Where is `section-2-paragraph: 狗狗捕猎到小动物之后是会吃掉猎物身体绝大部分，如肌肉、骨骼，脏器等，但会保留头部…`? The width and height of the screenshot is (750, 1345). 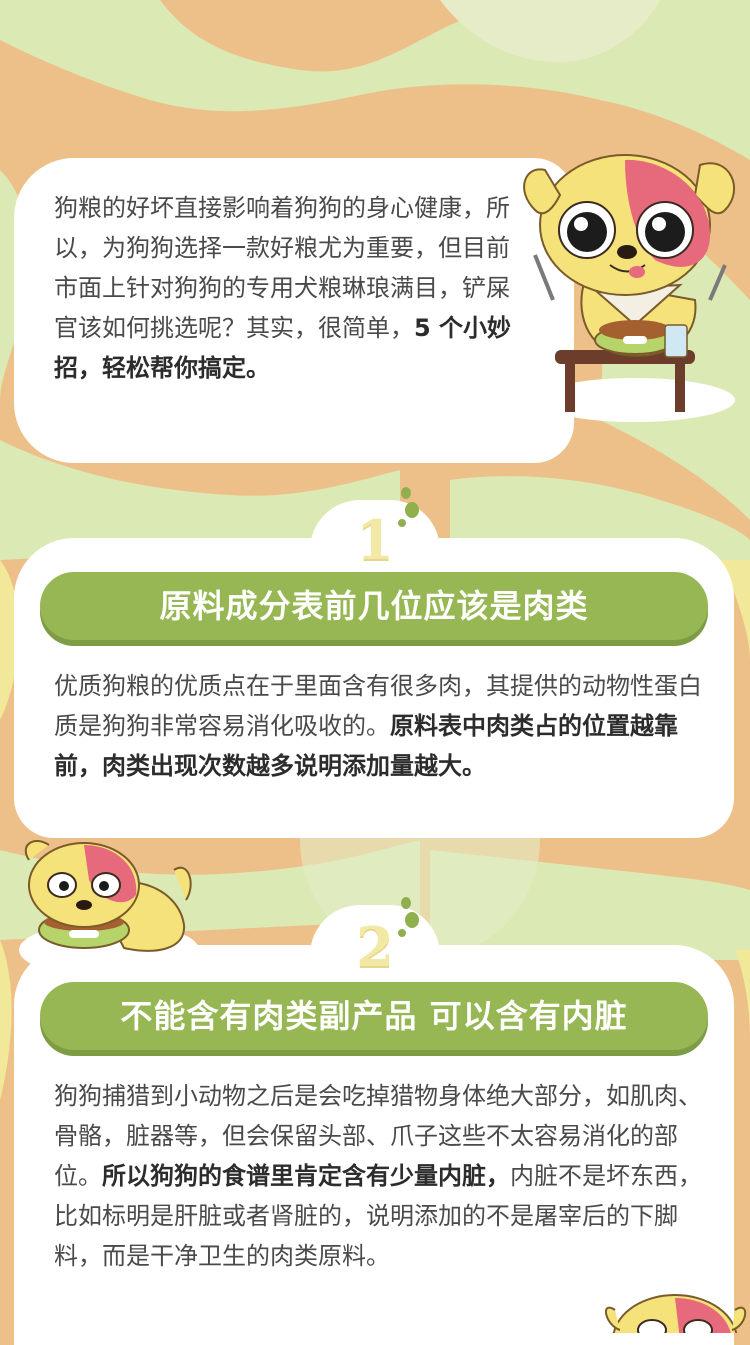 section-2-paragraph: 狗狗捕猎到小动物之后是会吃掉猎物身体绝大部分，如肌肉、骨骼，脏器等，但会保留头部… is located at coordinates (384, 1176).